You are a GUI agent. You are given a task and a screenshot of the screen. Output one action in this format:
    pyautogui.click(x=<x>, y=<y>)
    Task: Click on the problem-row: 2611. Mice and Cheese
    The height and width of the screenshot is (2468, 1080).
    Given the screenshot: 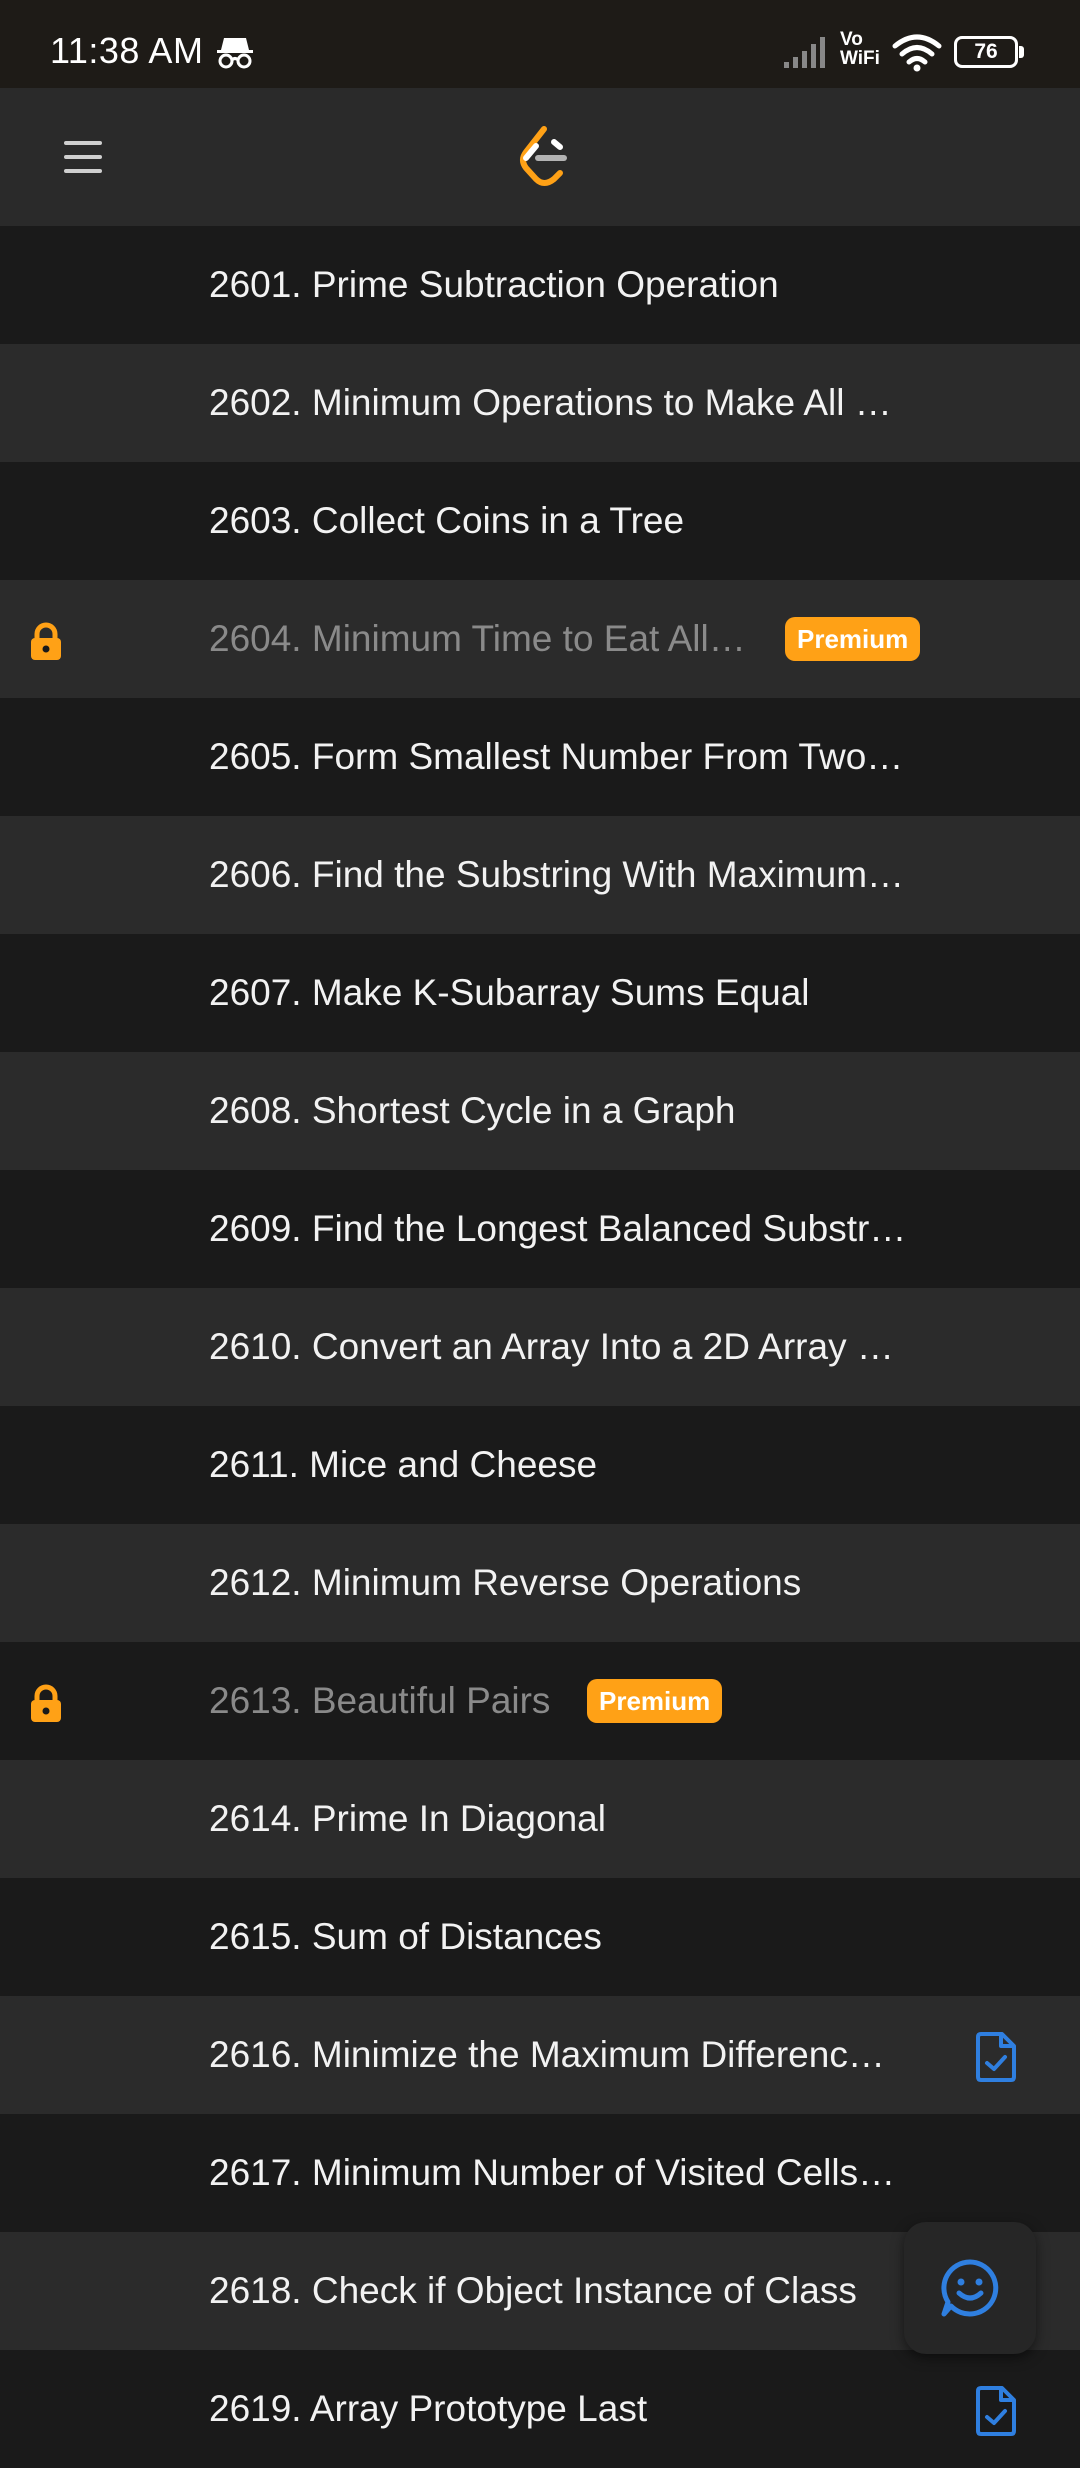 What is the action you would take?
    pyautogui.click(x=540, y=1465)
    